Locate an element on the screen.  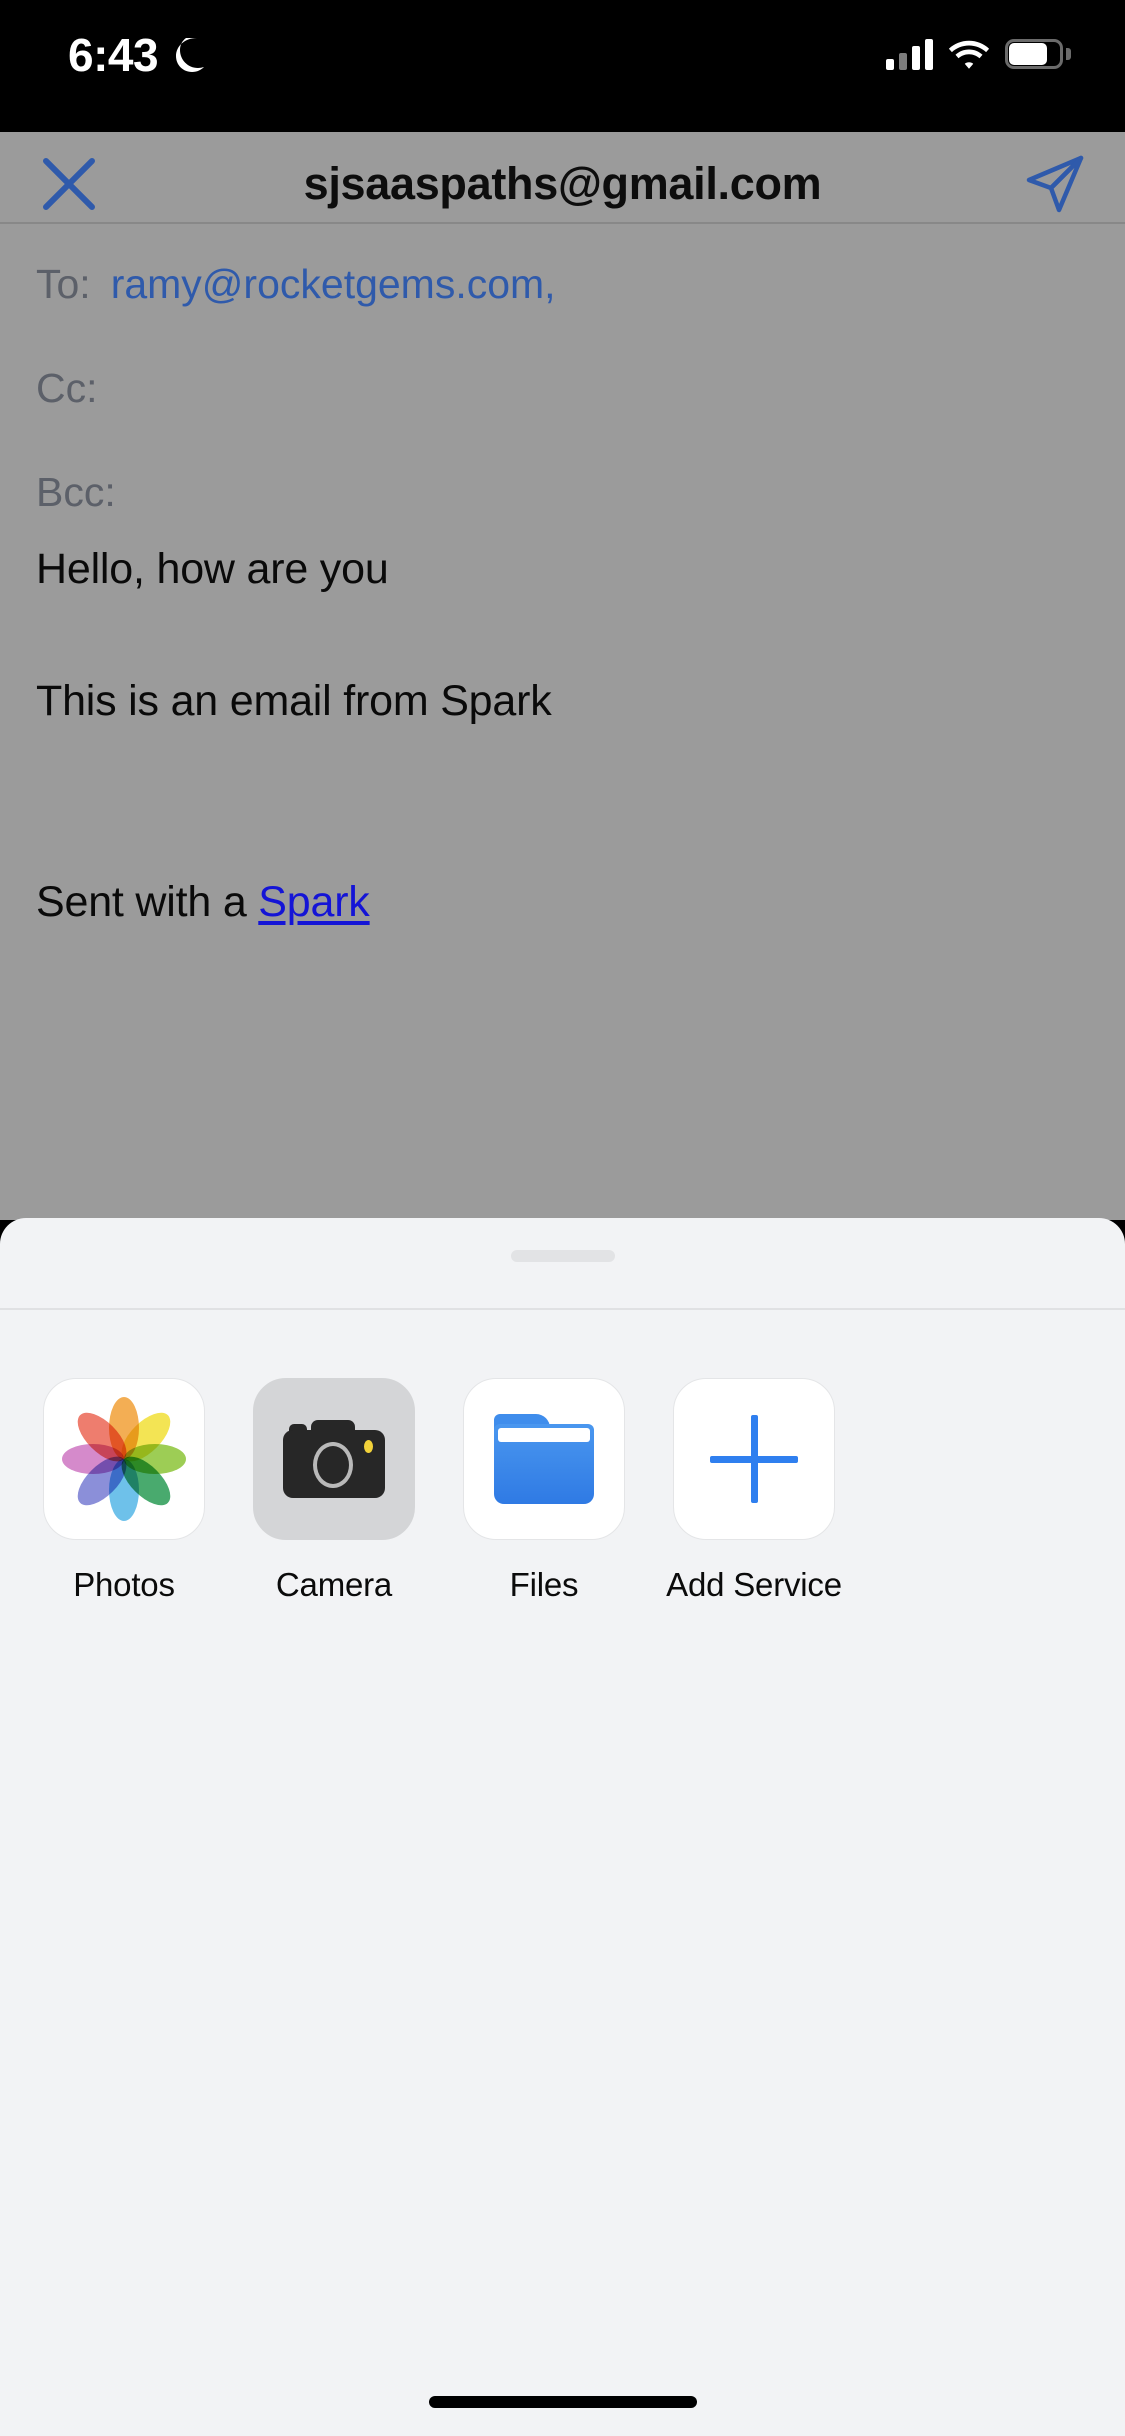
recipient-fields: To: ramy@rocketgems.com, Cc: Bcc: is located at coordinates (562, 388).